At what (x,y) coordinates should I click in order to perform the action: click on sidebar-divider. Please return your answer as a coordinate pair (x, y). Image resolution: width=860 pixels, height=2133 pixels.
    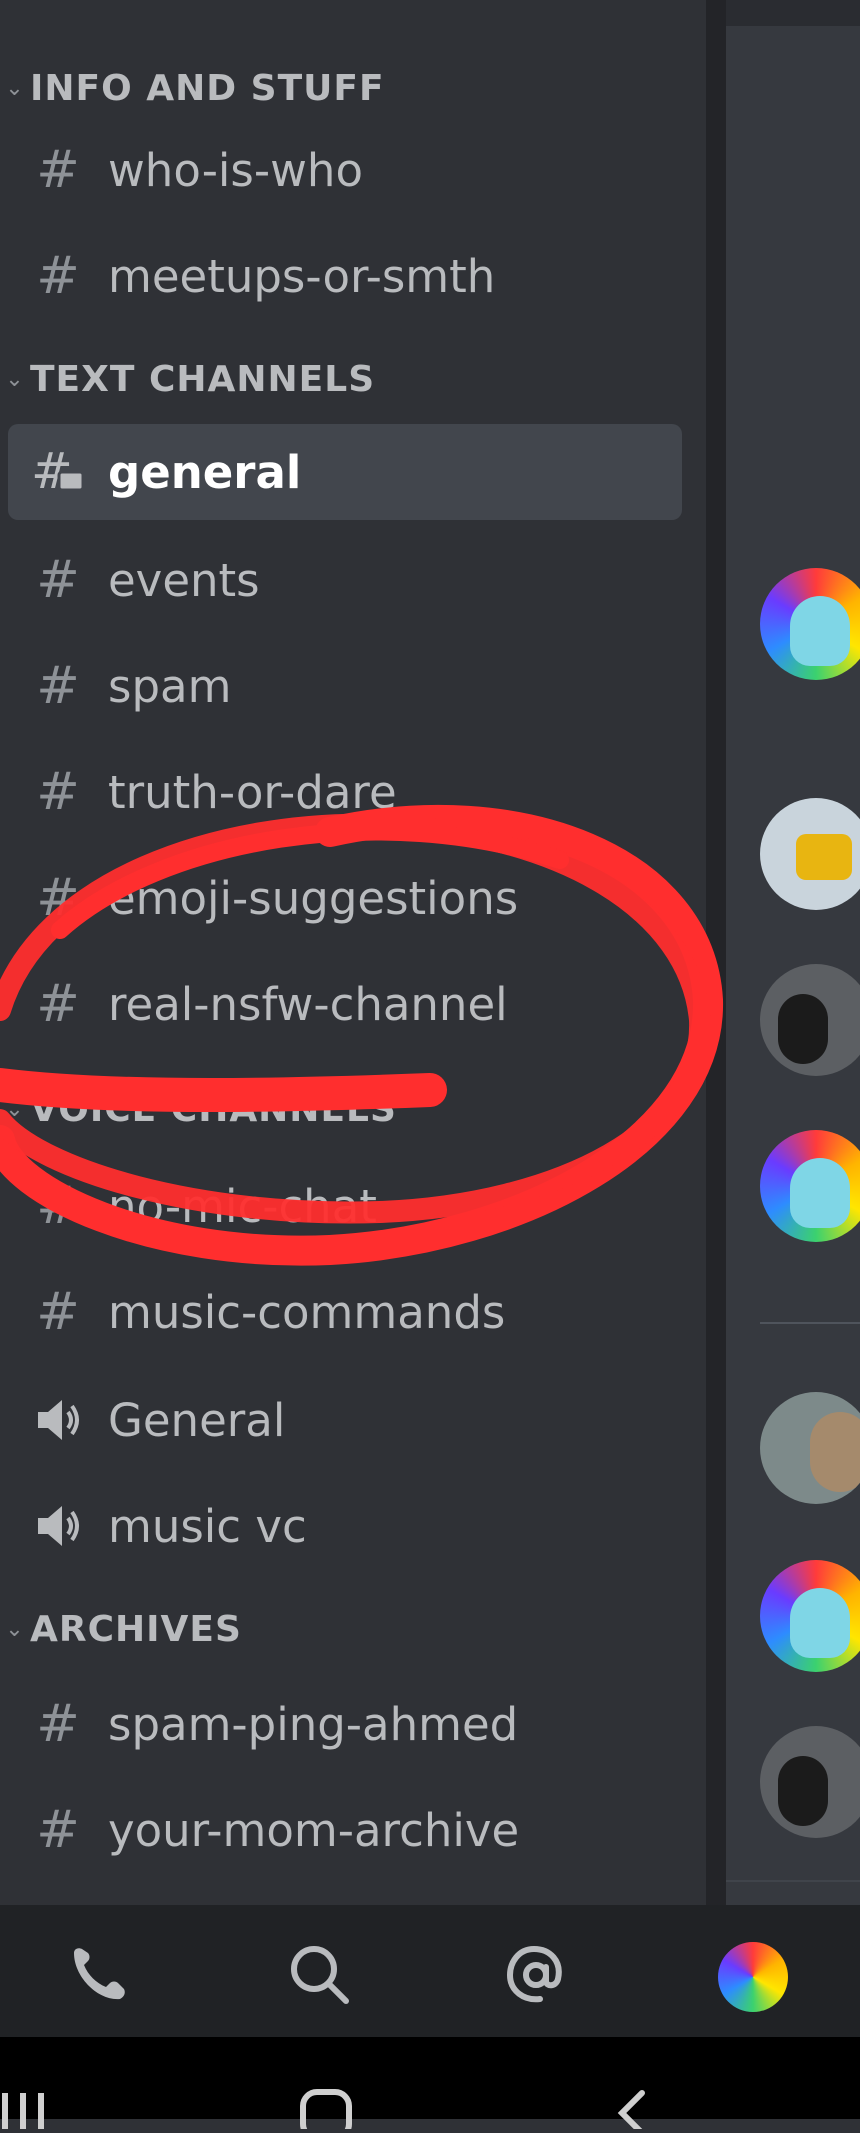
    Looking at the image, I should click on (716, 952).